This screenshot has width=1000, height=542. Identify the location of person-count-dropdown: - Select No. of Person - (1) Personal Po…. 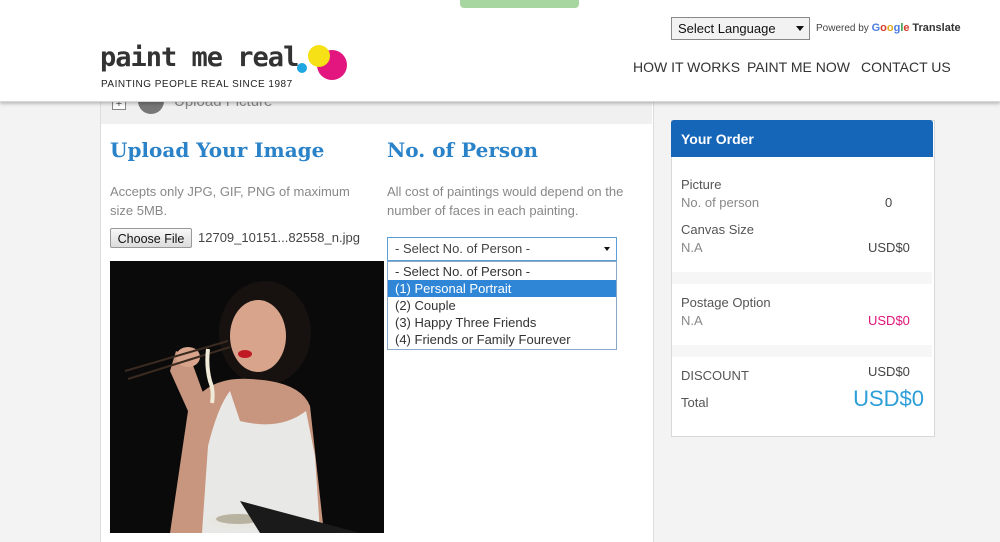
(502, 305).